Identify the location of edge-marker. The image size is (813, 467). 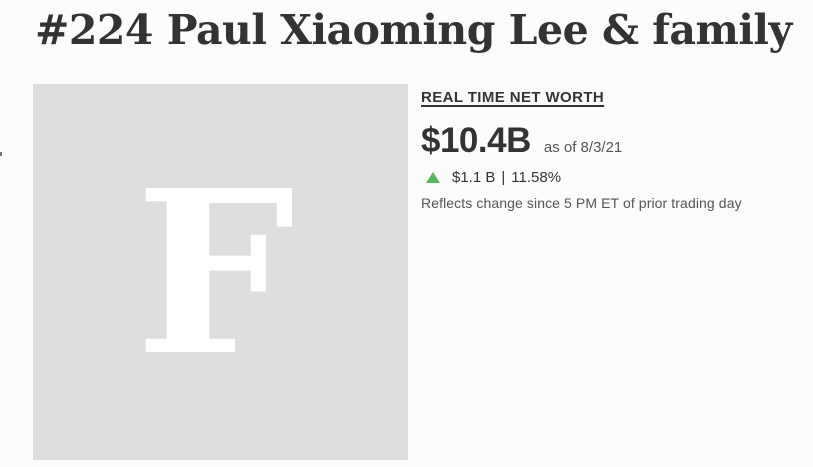
(1, 154).